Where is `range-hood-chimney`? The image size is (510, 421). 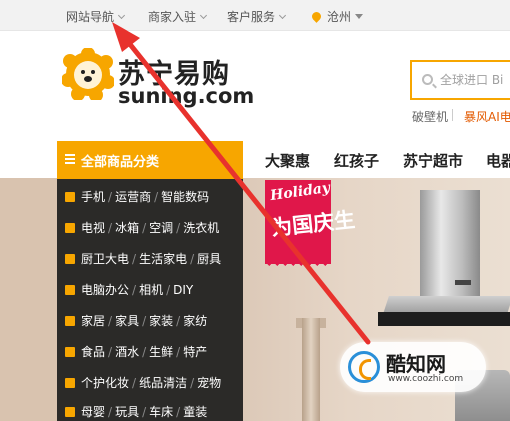
range-hood-chimney is located at coordinates (450, 245).